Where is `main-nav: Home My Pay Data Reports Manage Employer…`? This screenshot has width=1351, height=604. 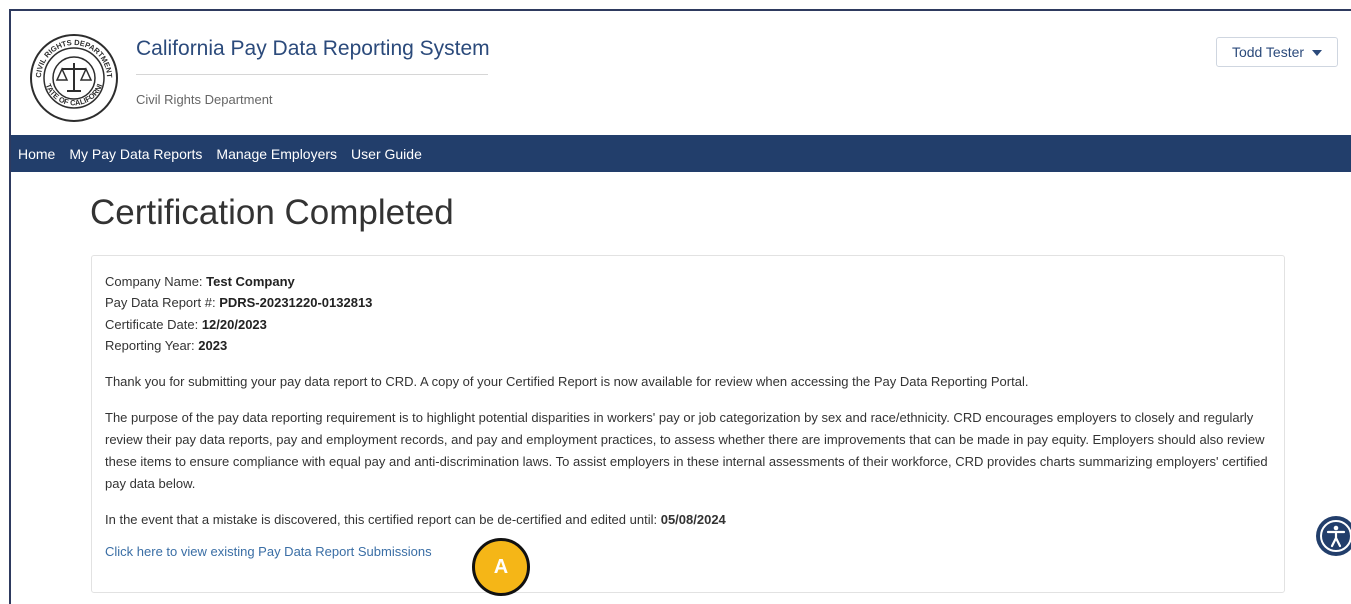
main-nav: Home My Pay Data Reports Manage Employer… is located at coordinates (681, 153).